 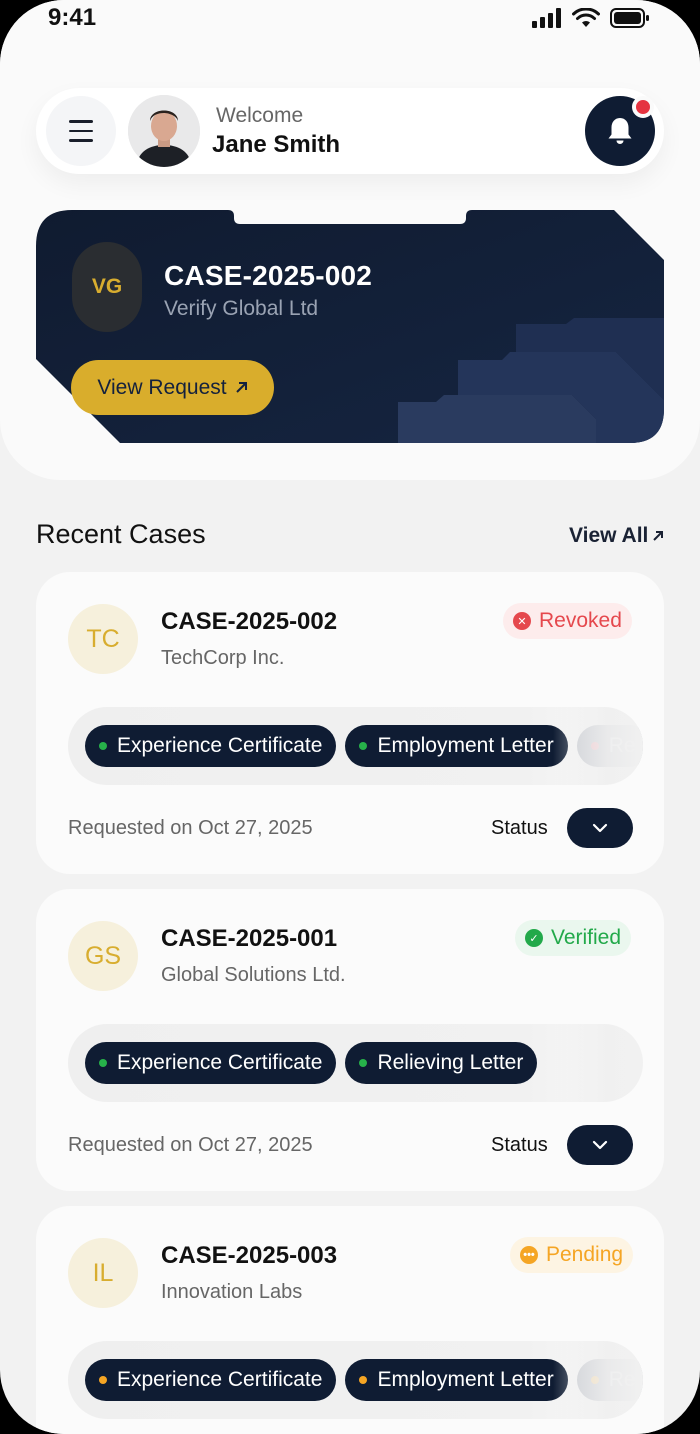 I want to click on case-company: Global Solutions Ltd., so click(x=253, y=975).